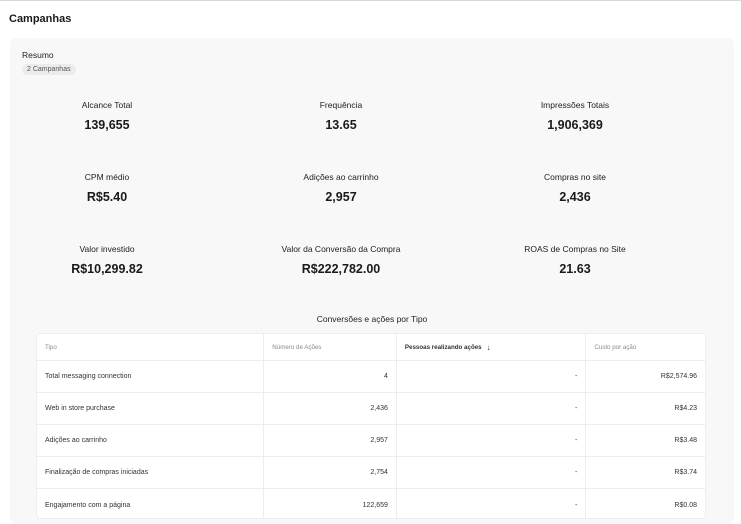 This screenshot has height=524, width=741. What do you see at coordinates (575, 116) in the screenshot?
I see `metric-impressoes-totais: Impressões Totais 1,906,369` at bounding box center [575, 116].